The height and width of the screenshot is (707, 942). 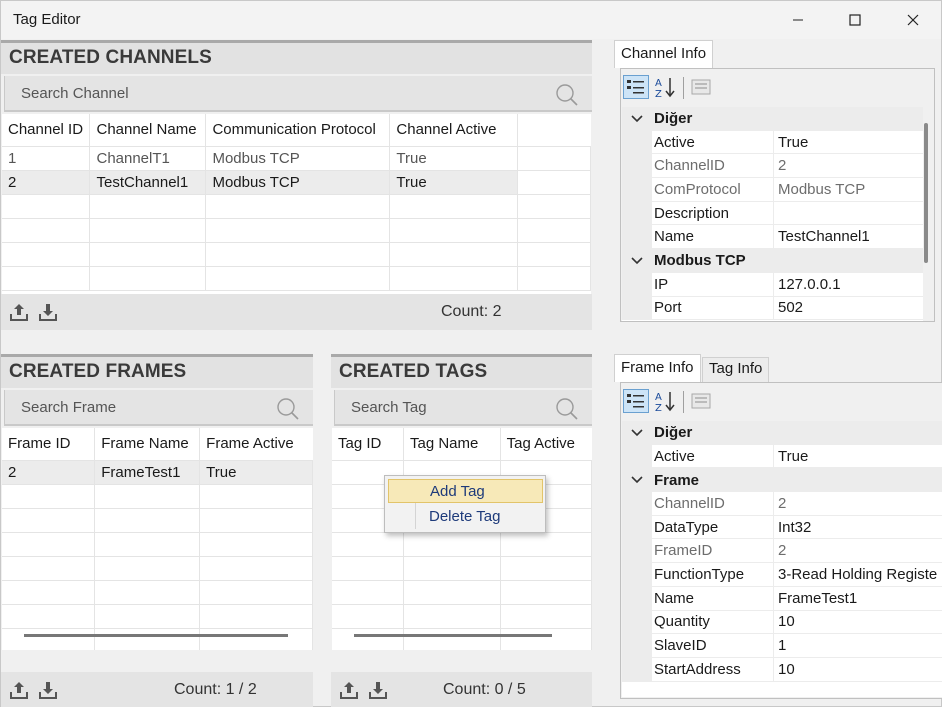 What do you see at coordinates (848, 309) in the screenshot?
I see `property-value: 502` at bounding box center [848, 309].